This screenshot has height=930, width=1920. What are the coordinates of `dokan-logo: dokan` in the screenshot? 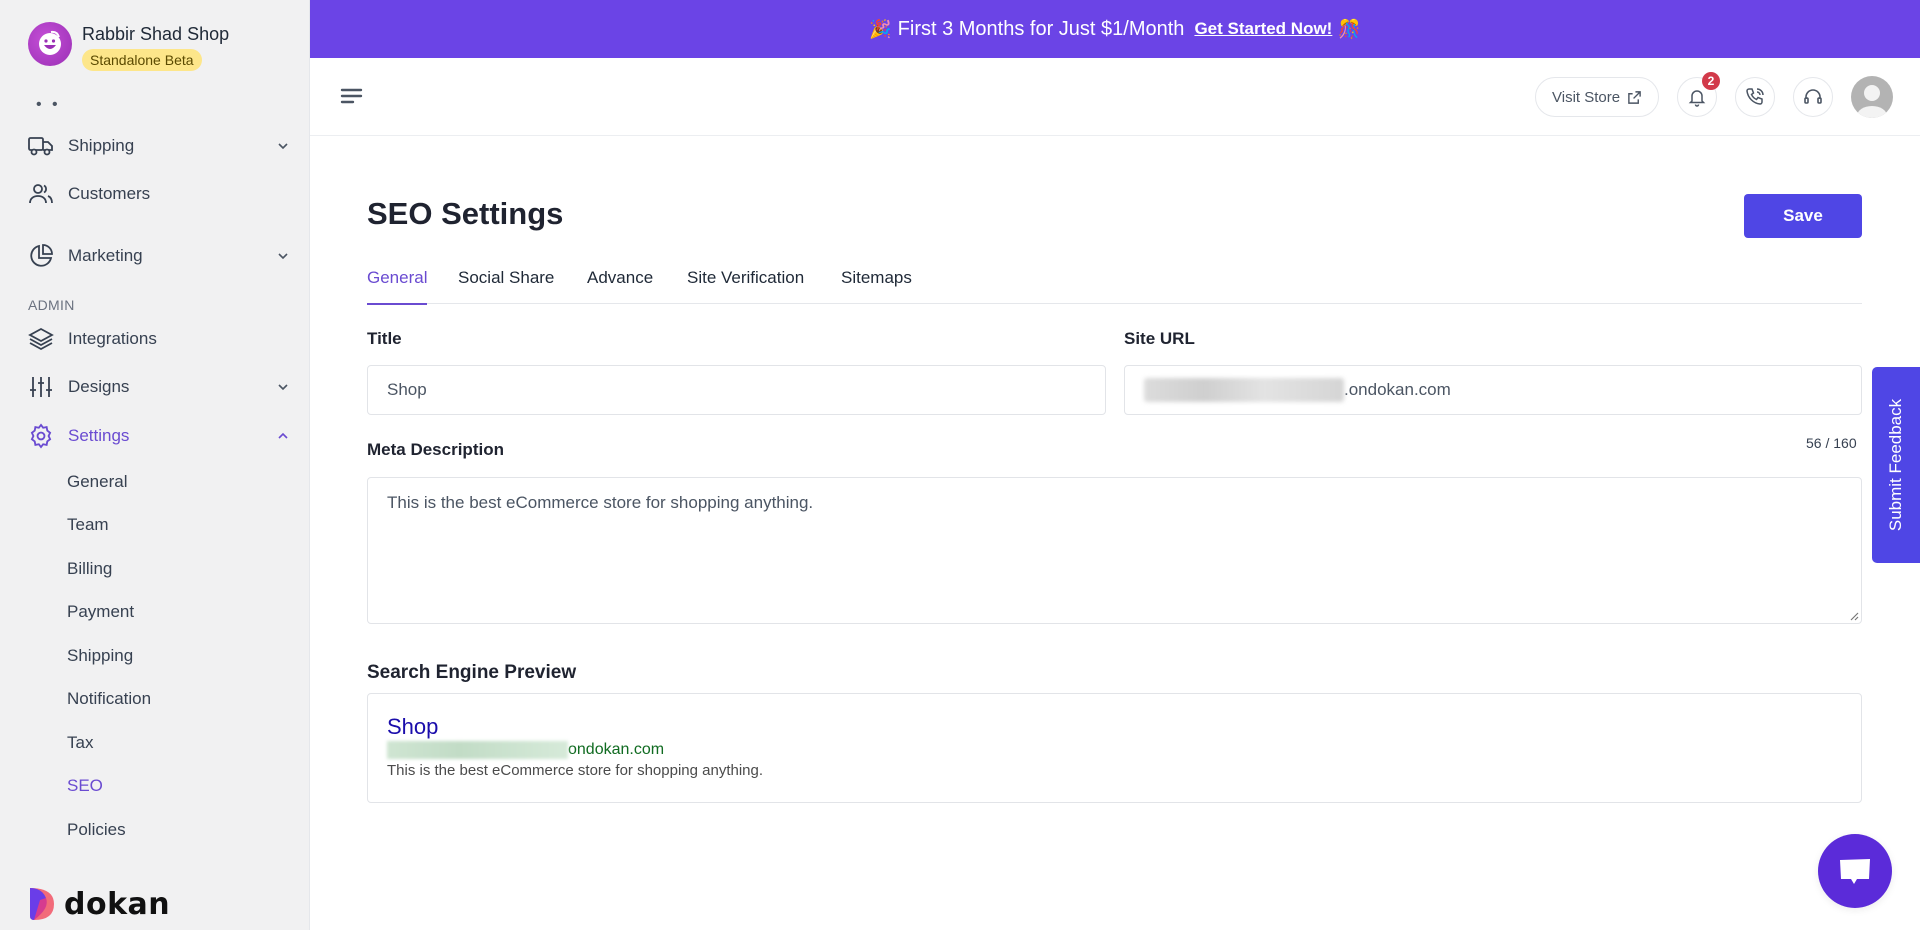 It's located at (99, 904).